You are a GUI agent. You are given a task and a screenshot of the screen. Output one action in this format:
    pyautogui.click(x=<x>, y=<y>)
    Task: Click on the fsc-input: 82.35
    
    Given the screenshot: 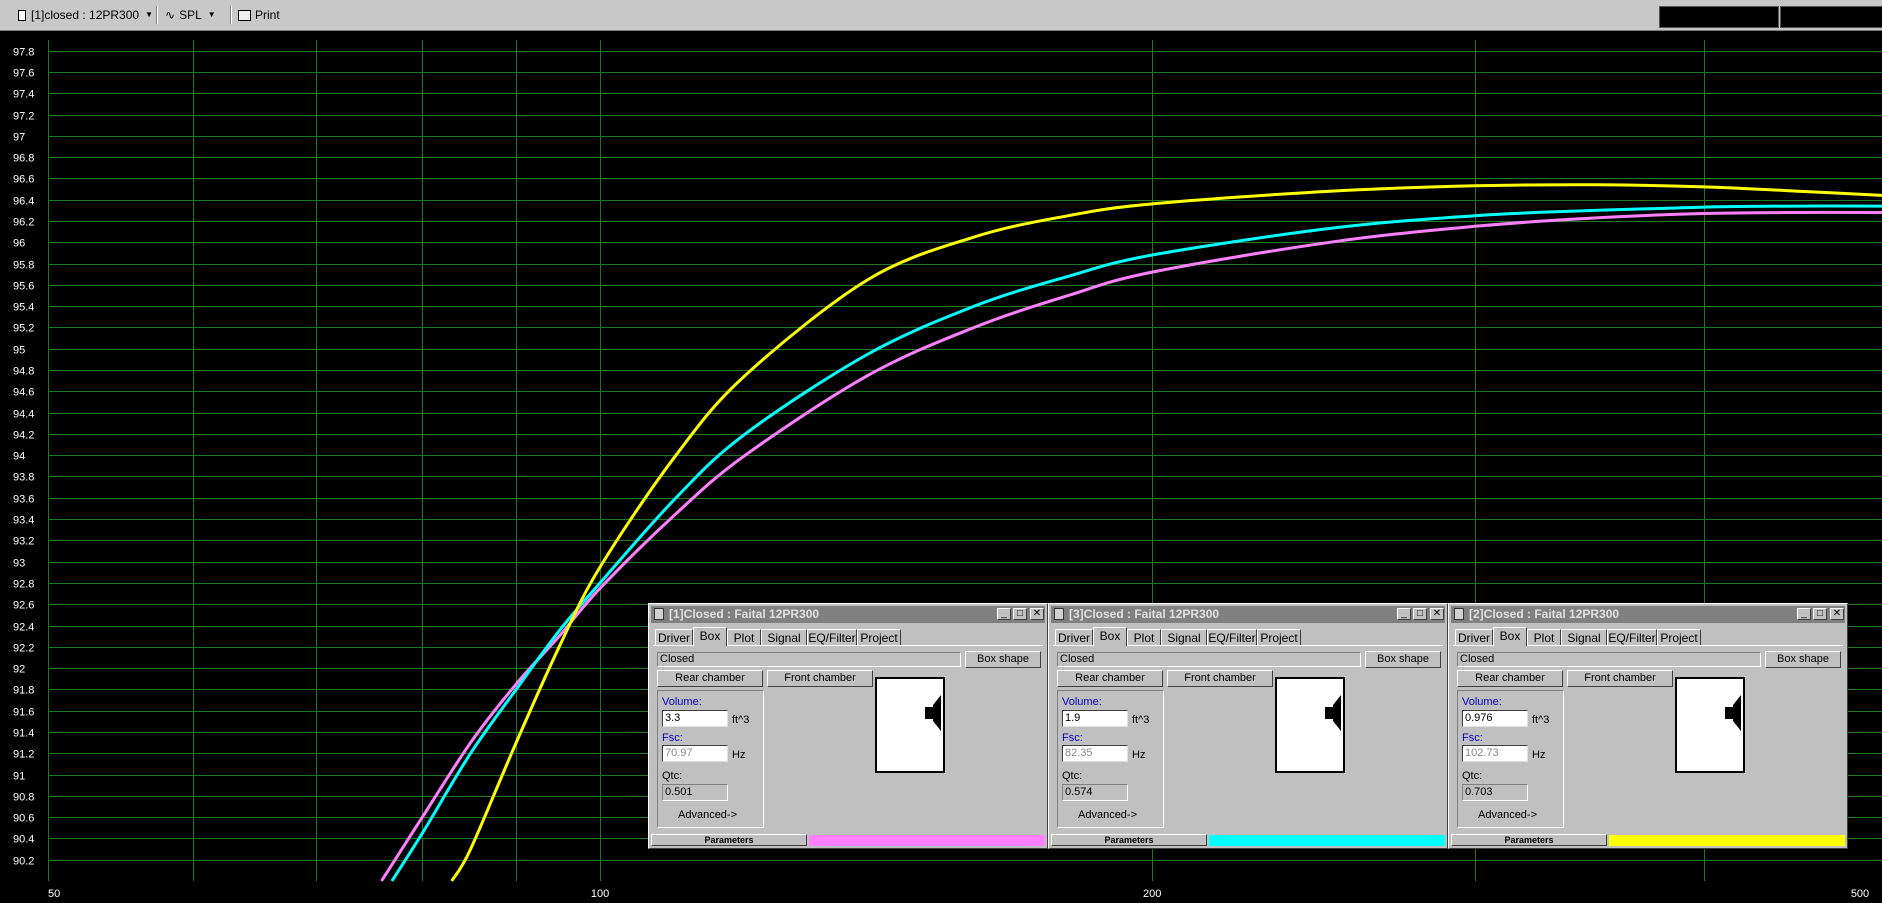 What is the action you would take?
    pyautogui.click(x=1095, y=753)
    